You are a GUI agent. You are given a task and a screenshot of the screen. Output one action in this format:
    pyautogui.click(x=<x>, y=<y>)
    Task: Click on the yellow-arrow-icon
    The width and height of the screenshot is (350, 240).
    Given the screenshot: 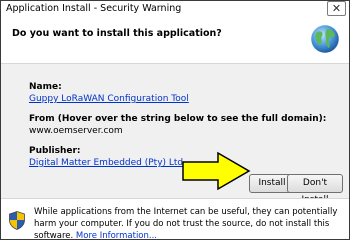 What is the action you would take?
    pyautogui.click(x=216, y=171)
    